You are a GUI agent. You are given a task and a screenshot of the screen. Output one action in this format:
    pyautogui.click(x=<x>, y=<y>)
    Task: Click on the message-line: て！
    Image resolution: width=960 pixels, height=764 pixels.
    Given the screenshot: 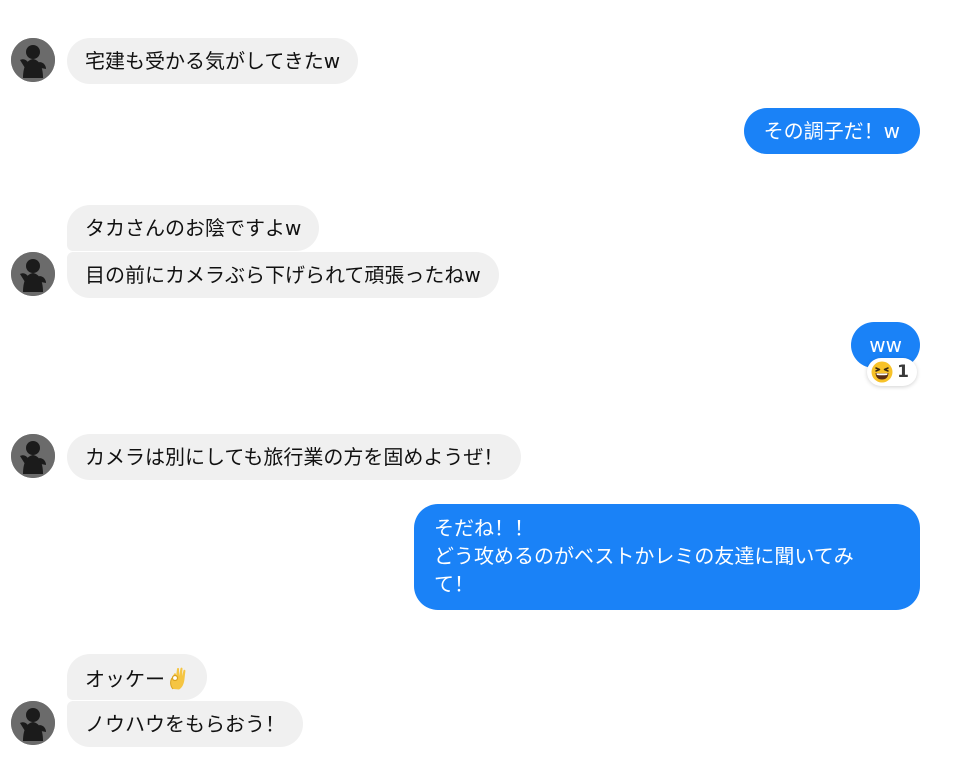 What is the action you would take?
    pyautogui.click(x=454, y=584)
    